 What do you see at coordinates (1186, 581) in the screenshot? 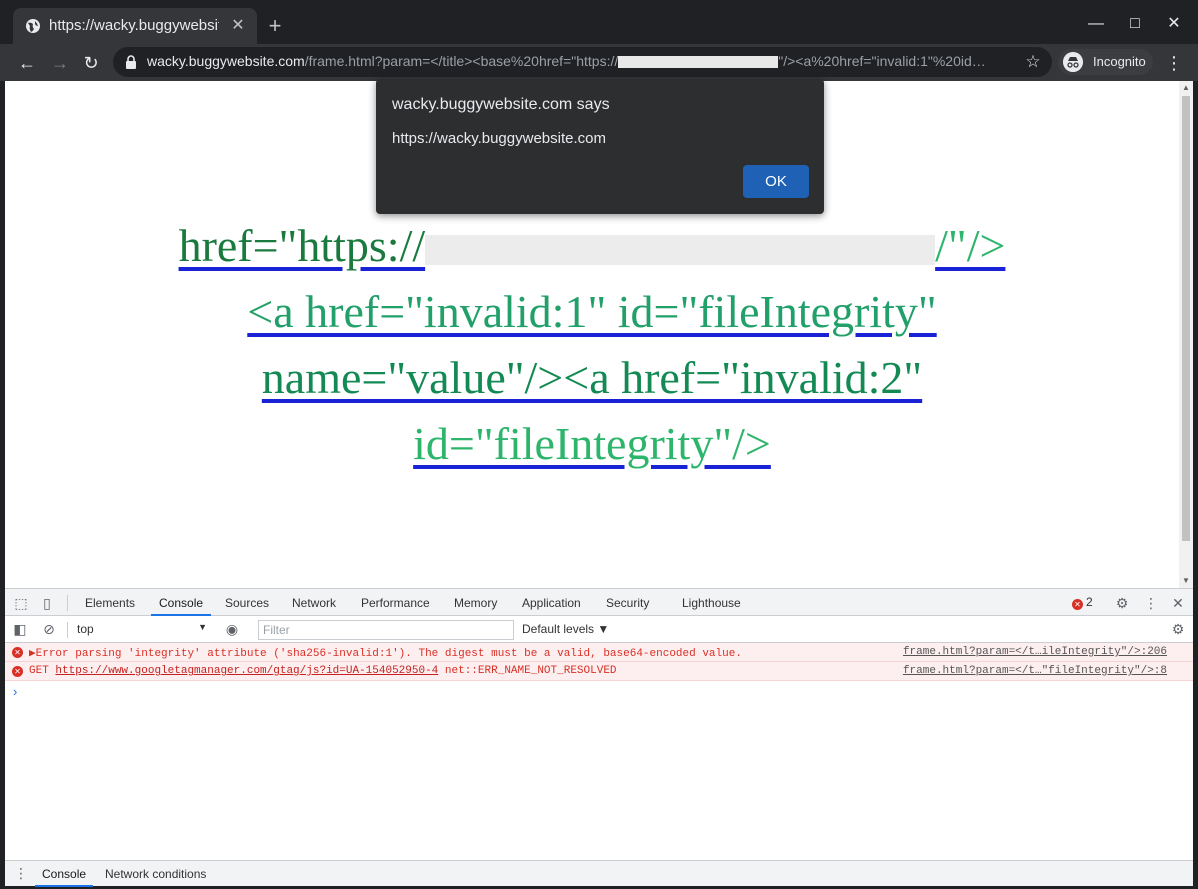
I see `scroll-down-arrow-icon: ▼` at bounding box center [1186, 581].